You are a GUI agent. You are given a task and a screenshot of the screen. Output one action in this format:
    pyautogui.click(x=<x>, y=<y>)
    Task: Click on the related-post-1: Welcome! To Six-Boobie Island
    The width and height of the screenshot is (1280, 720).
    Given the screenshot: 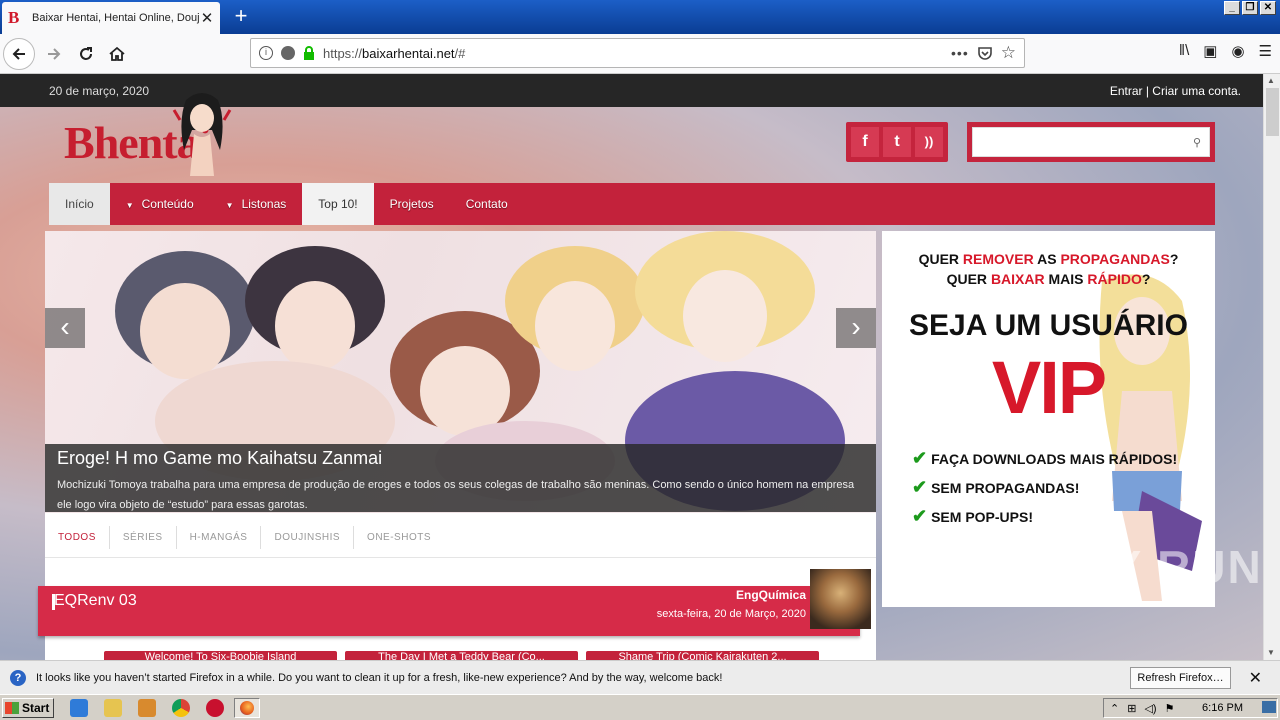 What is the action you would take?
    pyautogui.click(x=220, y=655)
    